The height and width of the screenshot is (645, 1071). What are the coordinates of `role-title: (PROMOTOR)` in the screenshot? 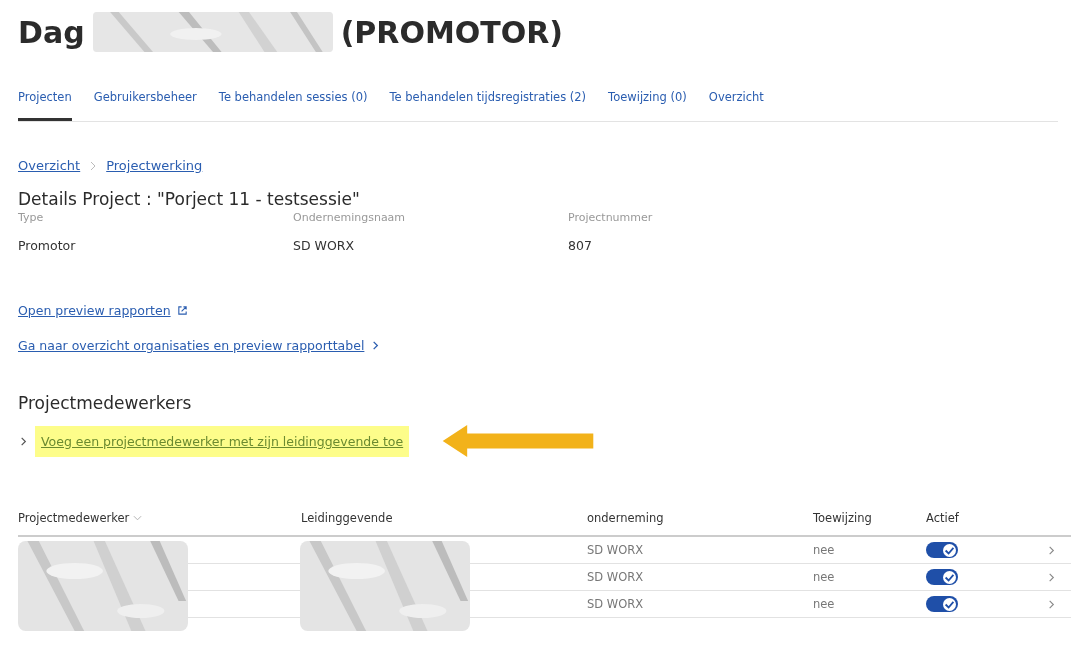 It's located at (452, 32).